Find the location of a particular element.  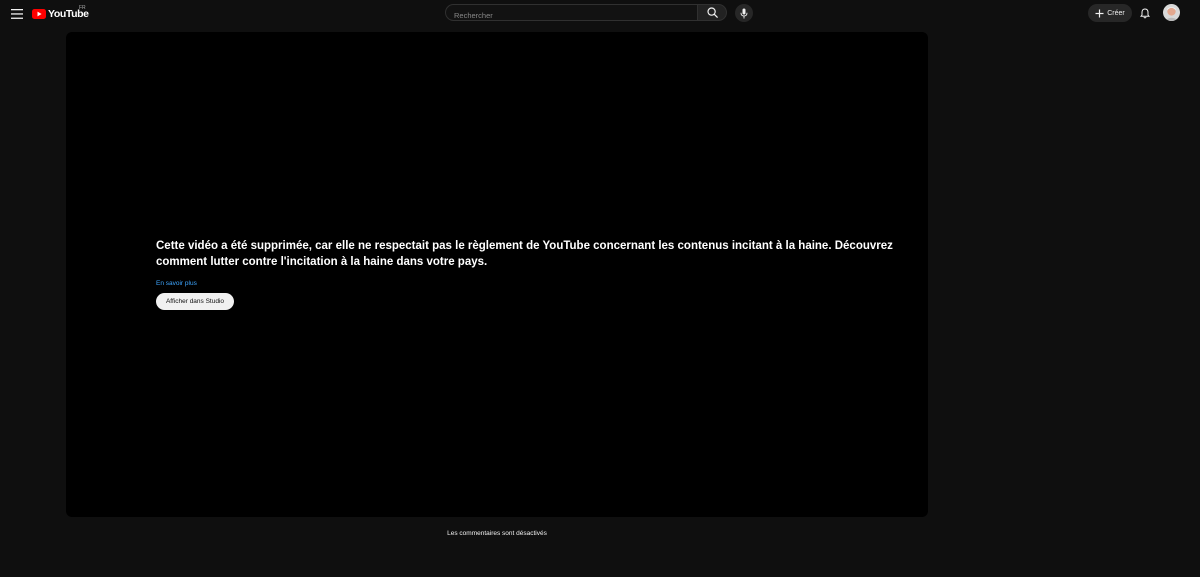

view-in-studio-button: Afficher dans Studio is located at coordinates (195, 301).